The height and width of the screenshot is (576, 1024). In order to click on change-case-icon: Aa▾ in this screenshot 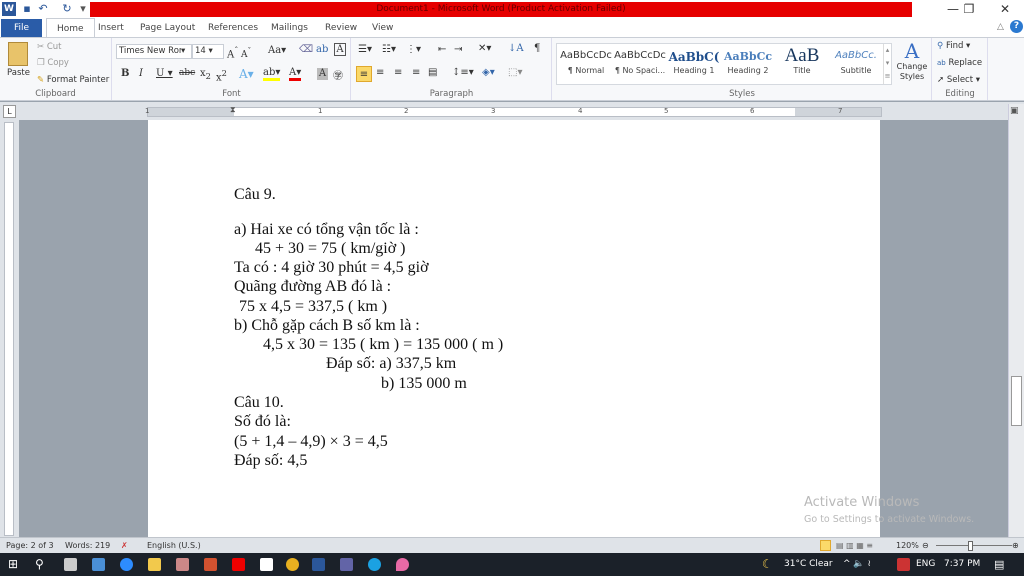, I will do `click(277, 50)`.